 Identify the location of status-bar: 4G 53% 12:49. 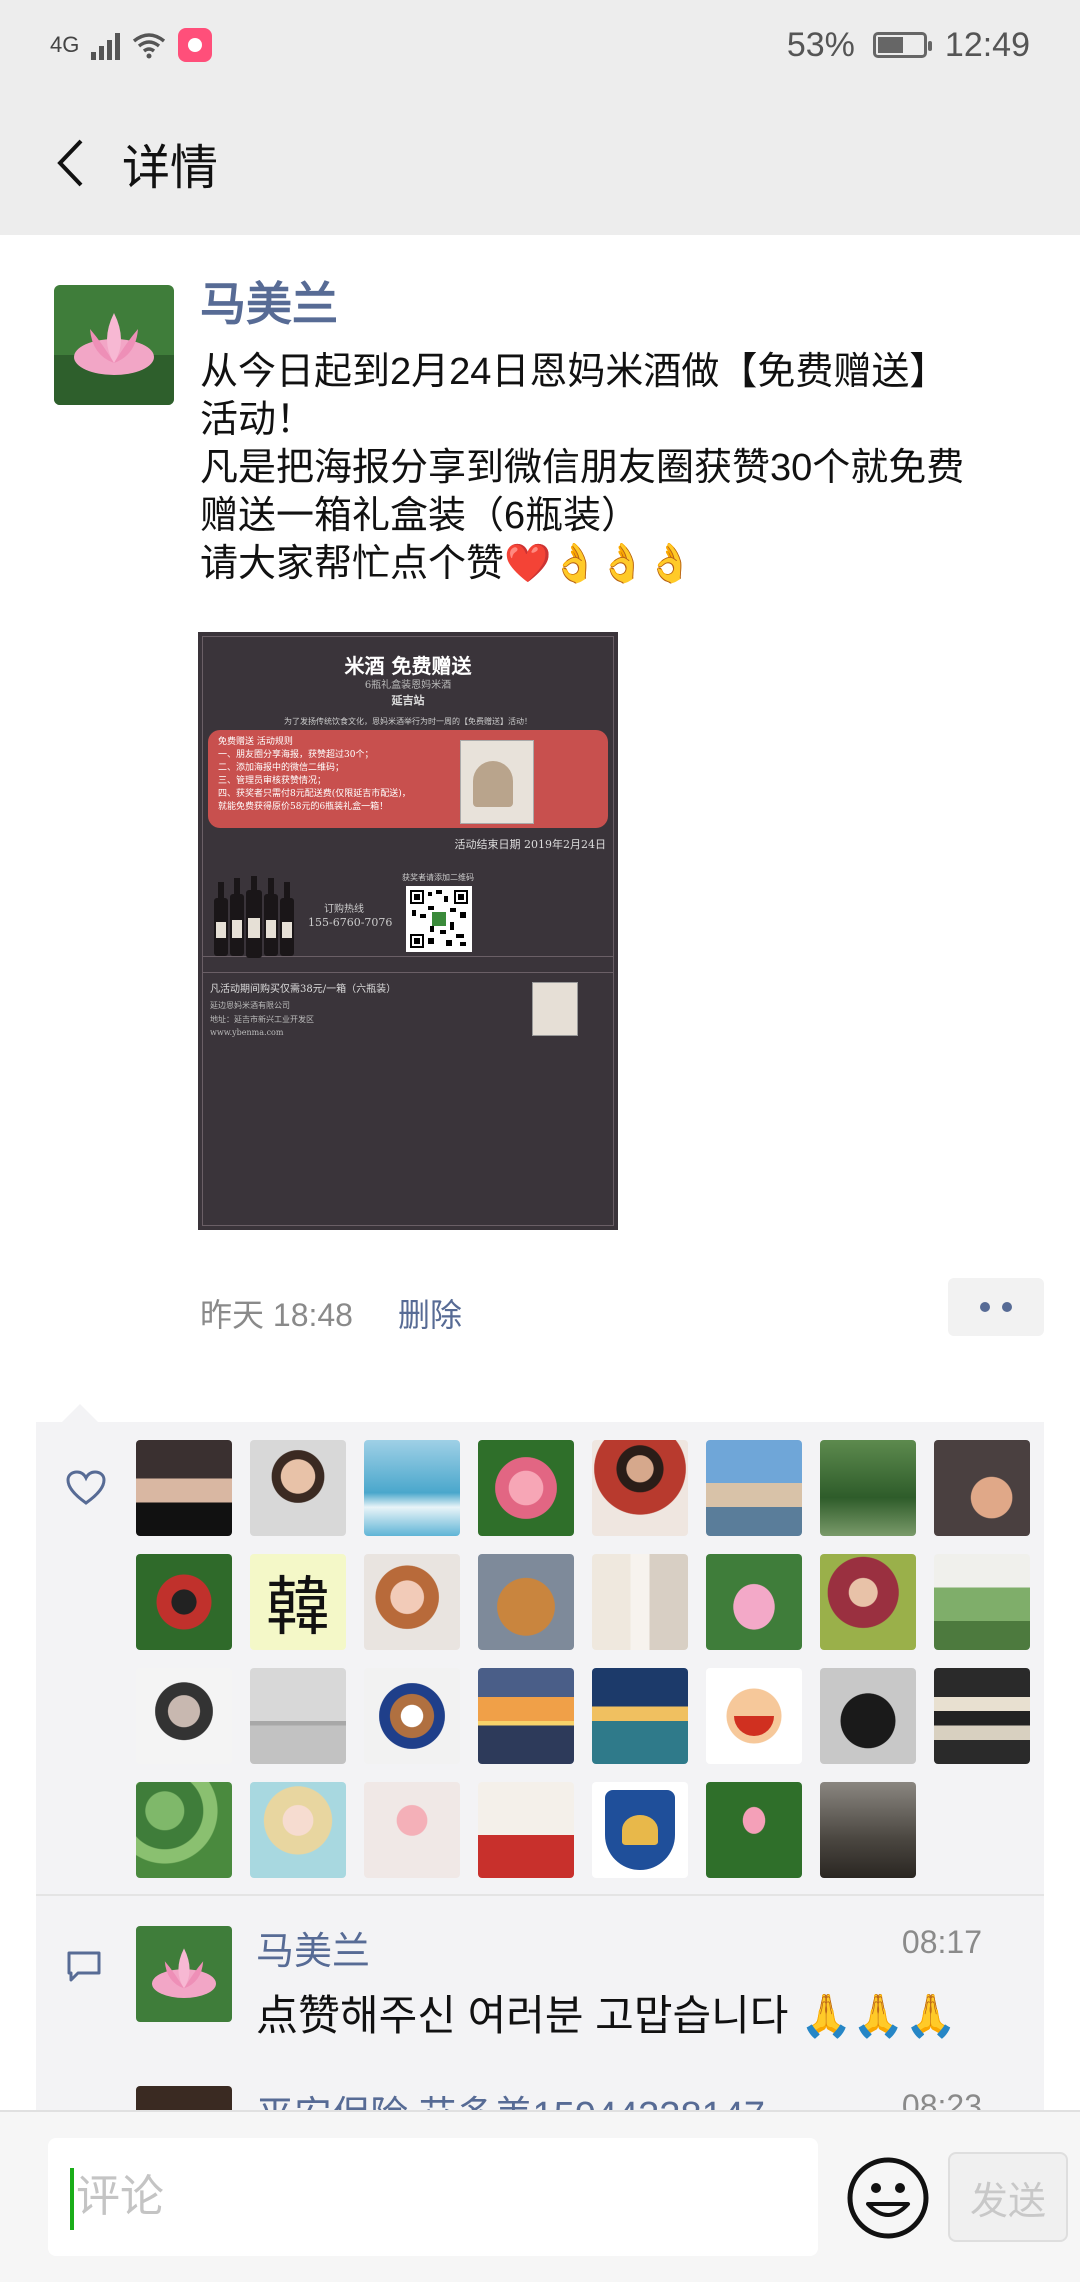
(540, 45).